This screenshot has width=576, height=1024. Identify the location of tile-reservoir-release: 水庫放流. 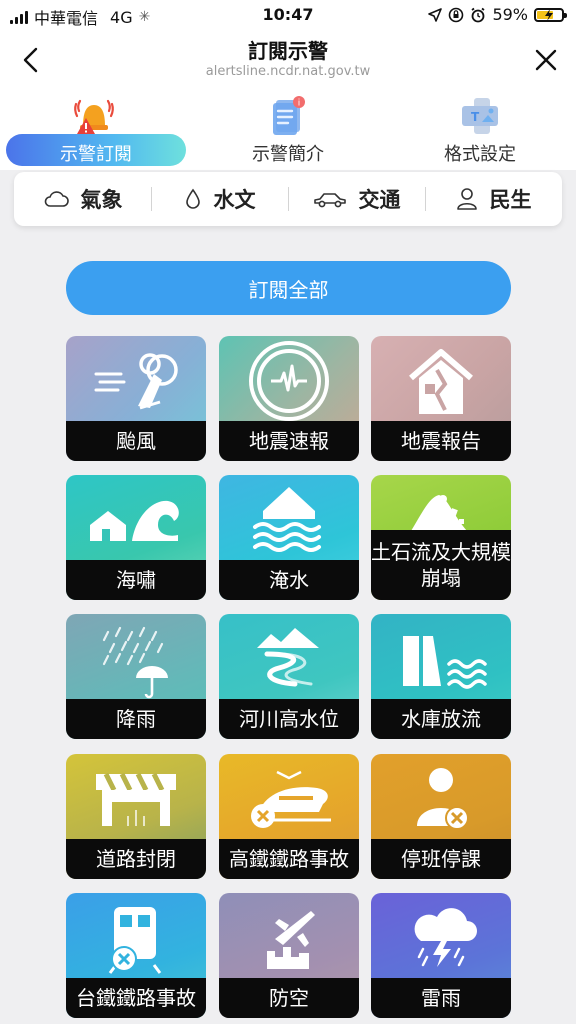
(441, 676).